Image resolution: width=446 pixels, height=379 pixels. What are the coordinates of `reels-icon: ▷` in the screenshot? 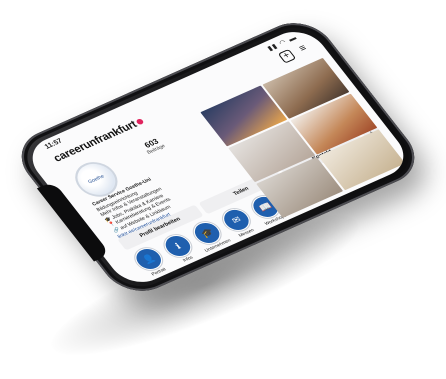 It's located at (373, 187).